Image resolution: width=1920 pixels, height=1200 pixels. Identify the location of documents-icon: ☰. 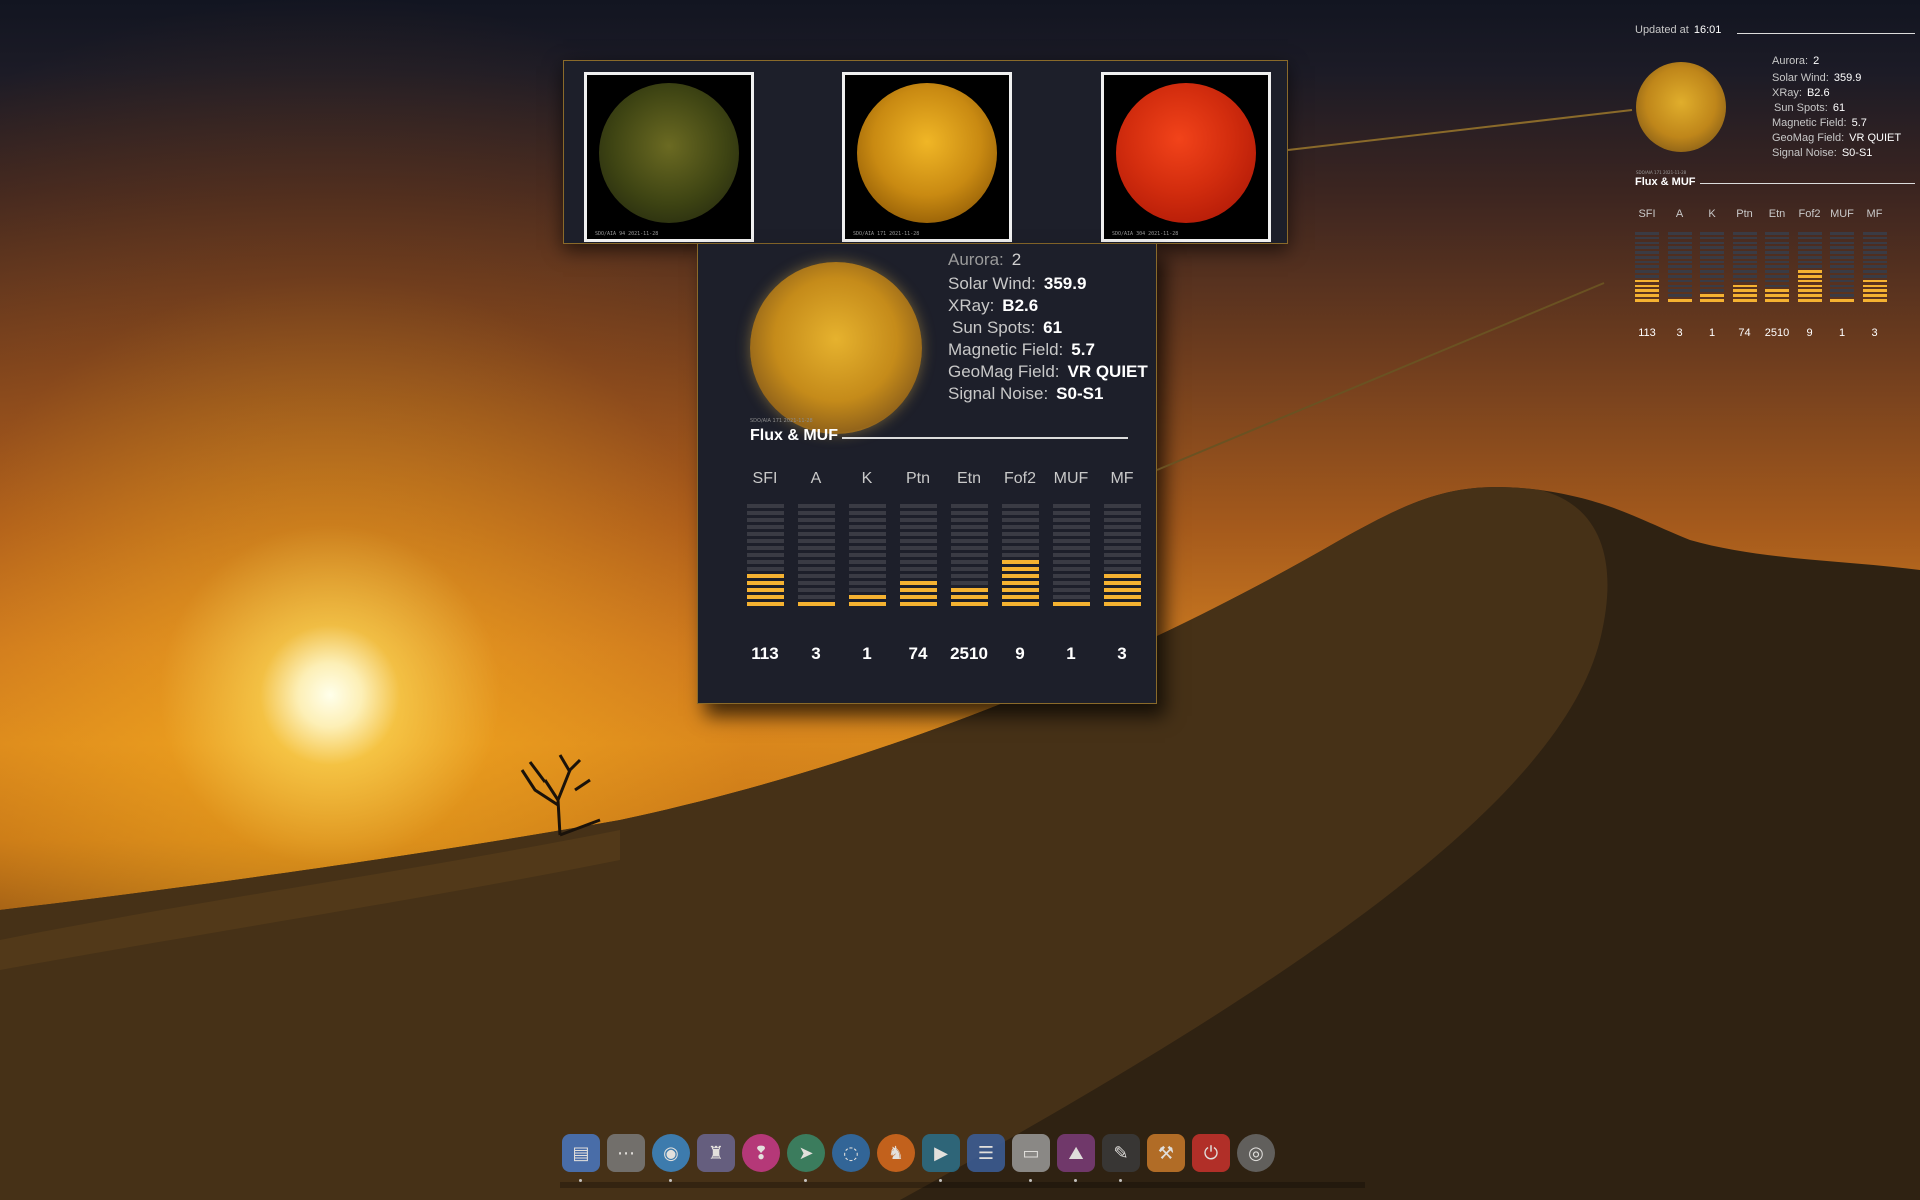
(986, 1153).